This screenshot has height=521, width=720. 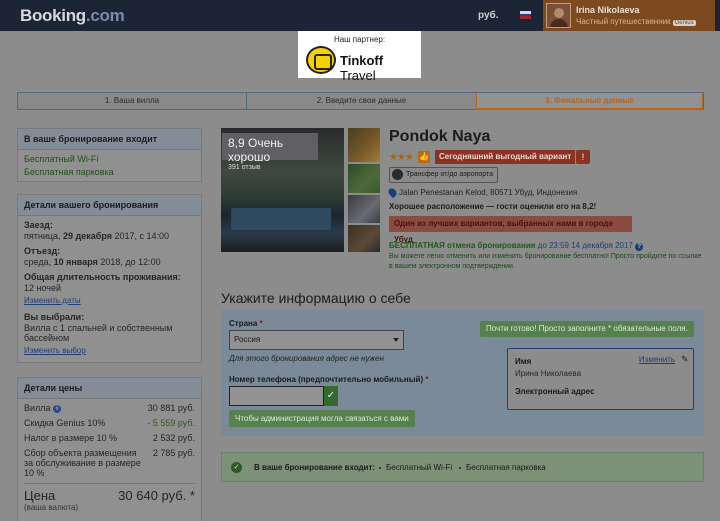 I want to click on help-icon: ?, so click(x=639, y=247).